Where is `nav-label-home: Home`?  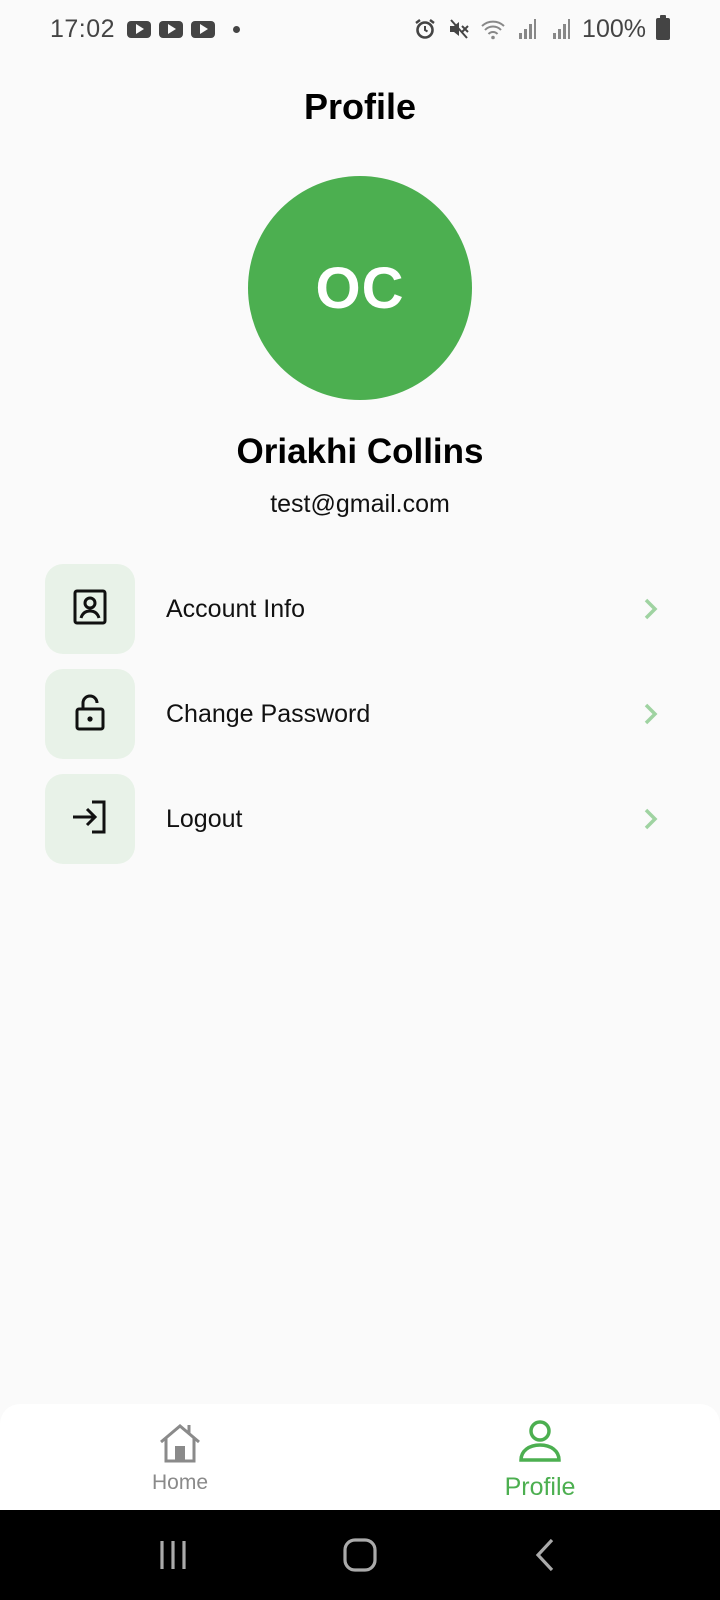
nav-label-home: Home is located at coordinates (180, 1482).